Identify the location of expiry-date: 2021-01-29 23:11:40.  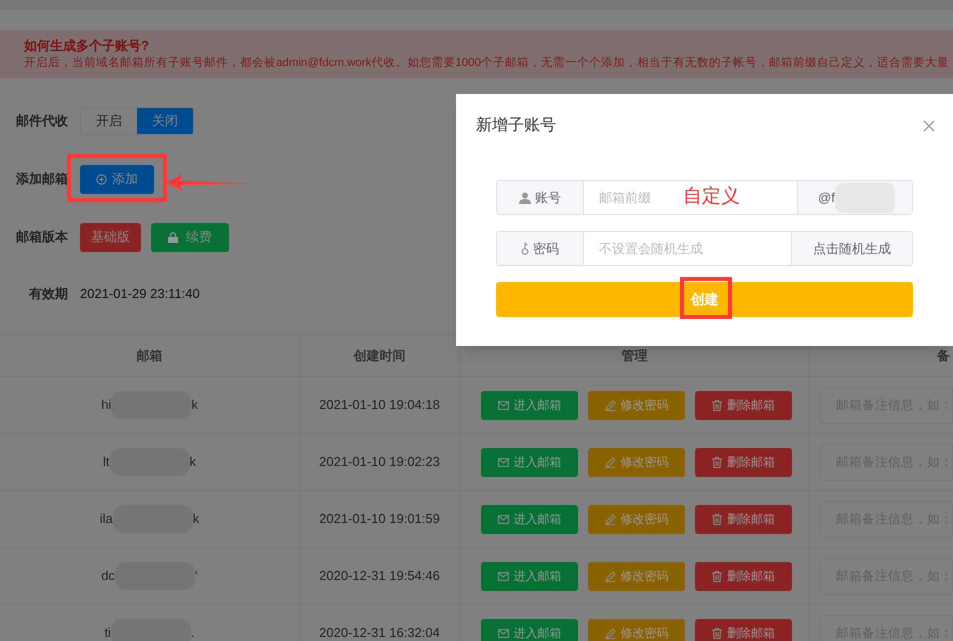
(140, 294).